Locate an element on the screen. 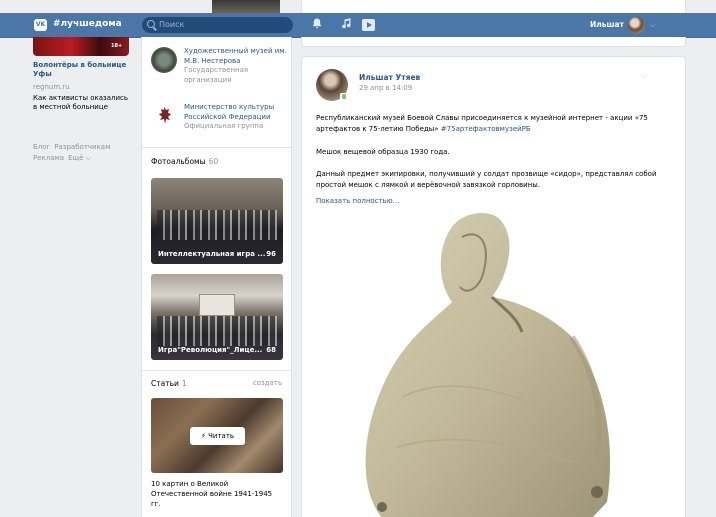 This screenshot has height=517, width=716. music-note-icon is located at coordinates (346, 25).